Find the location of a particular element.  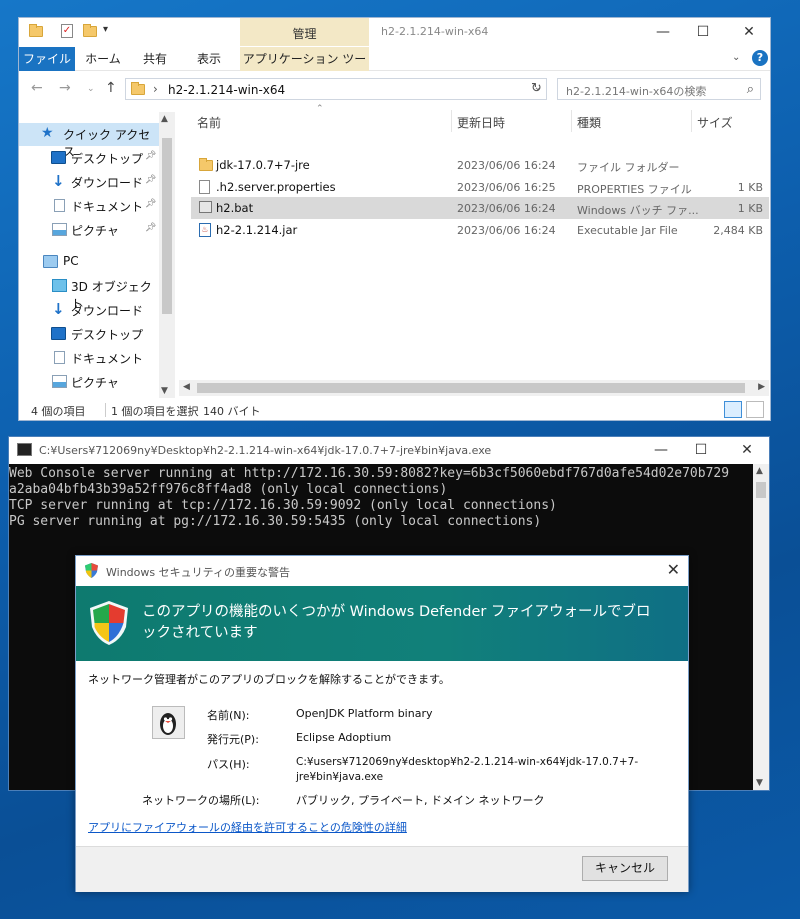

tab-application-tools: アプリケーション ツール is located at coordinates (304, 68).